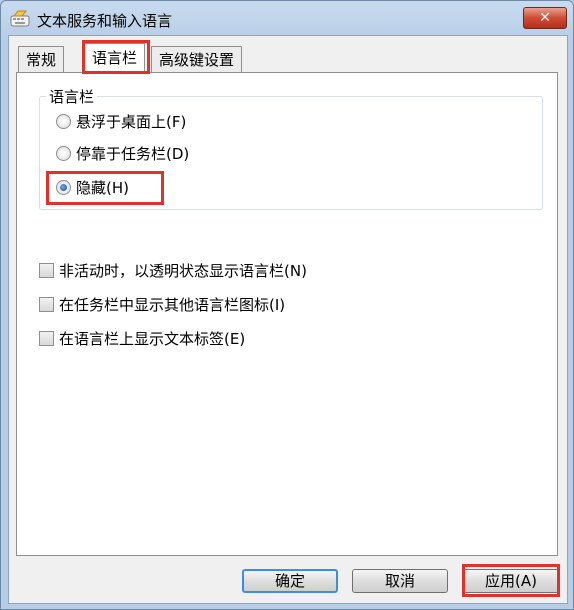 This screenshot has width=574, height=610. I want to click on ok-button: 确定, so click(290, 581).